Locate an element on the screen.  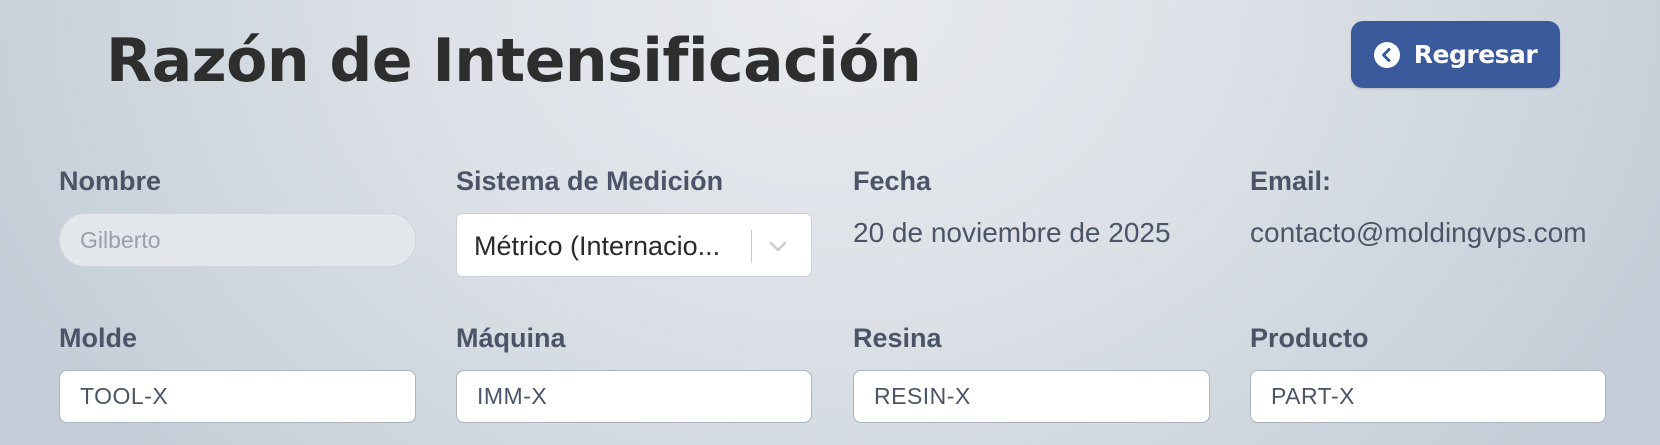
select-separator is located at coordinates (751, 246).